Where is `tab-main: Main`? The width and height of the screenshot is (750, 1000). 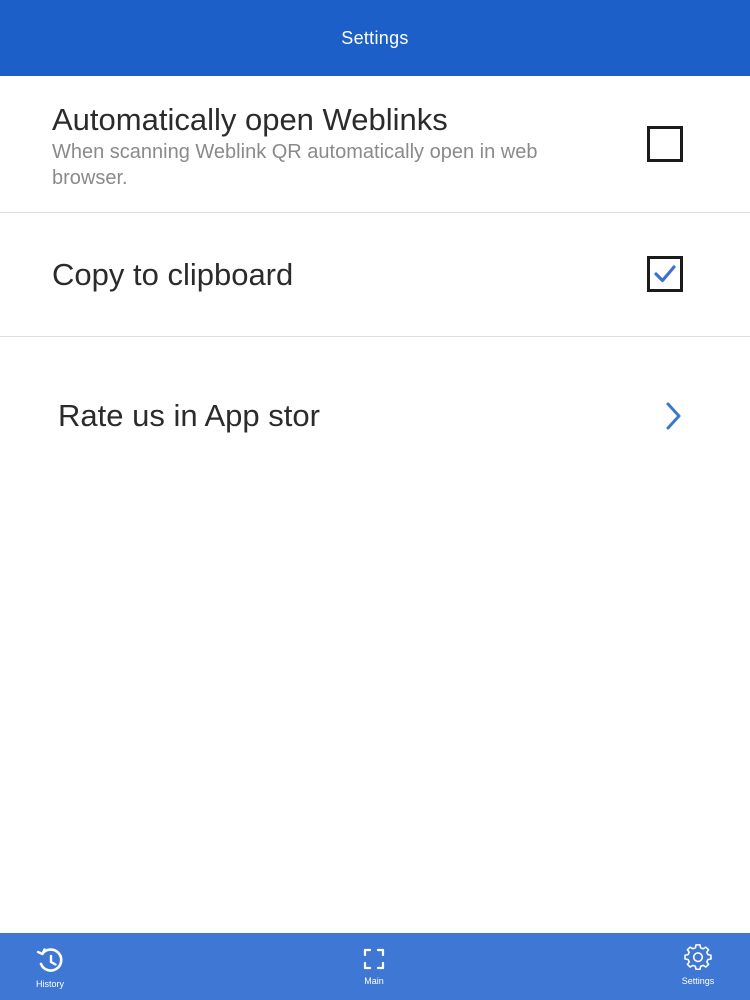
tab-main: Main is located at coordinates (374, 966).